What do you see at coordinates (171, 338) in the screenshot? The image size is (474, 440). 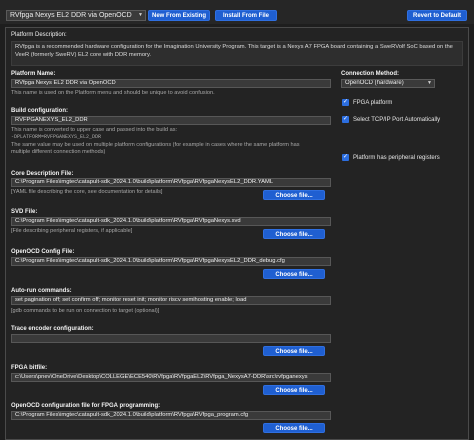 I see `trace-encoder-input` at bounding box center [171, 338].